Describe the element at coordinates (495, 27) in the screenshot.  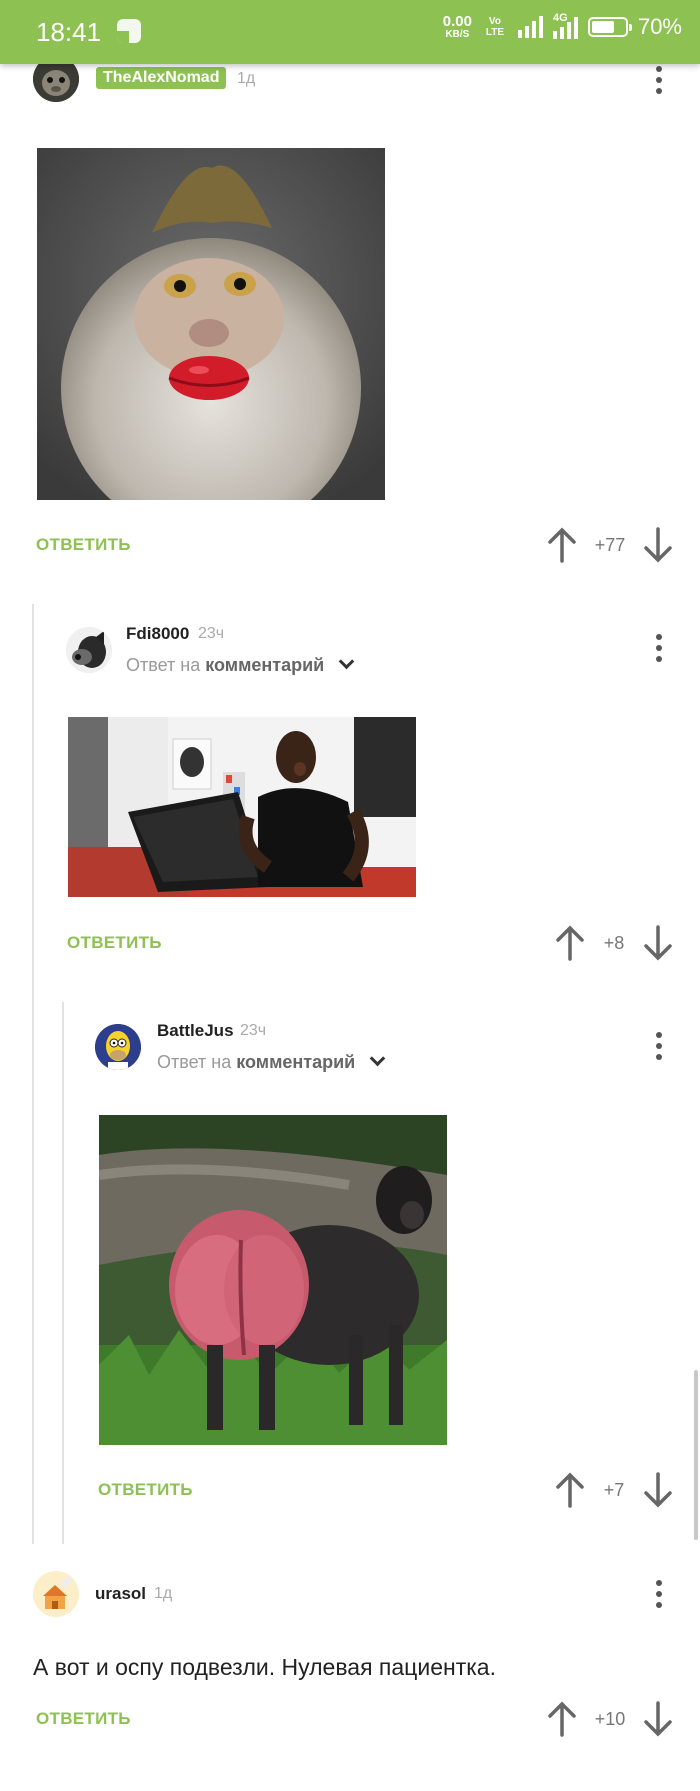
I see `volte-icon: Vo LTE` at that location.